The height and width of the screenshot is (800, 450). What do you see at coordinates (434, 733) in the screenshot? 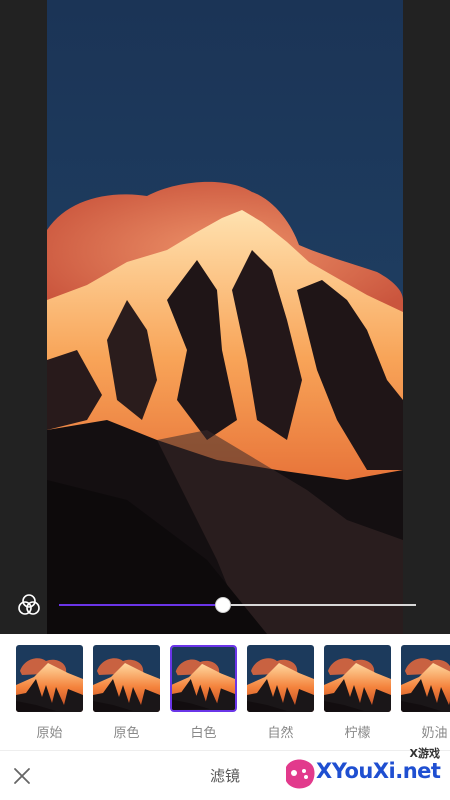
I see `filter-label: 奶油` at bounding box center [434, 733].